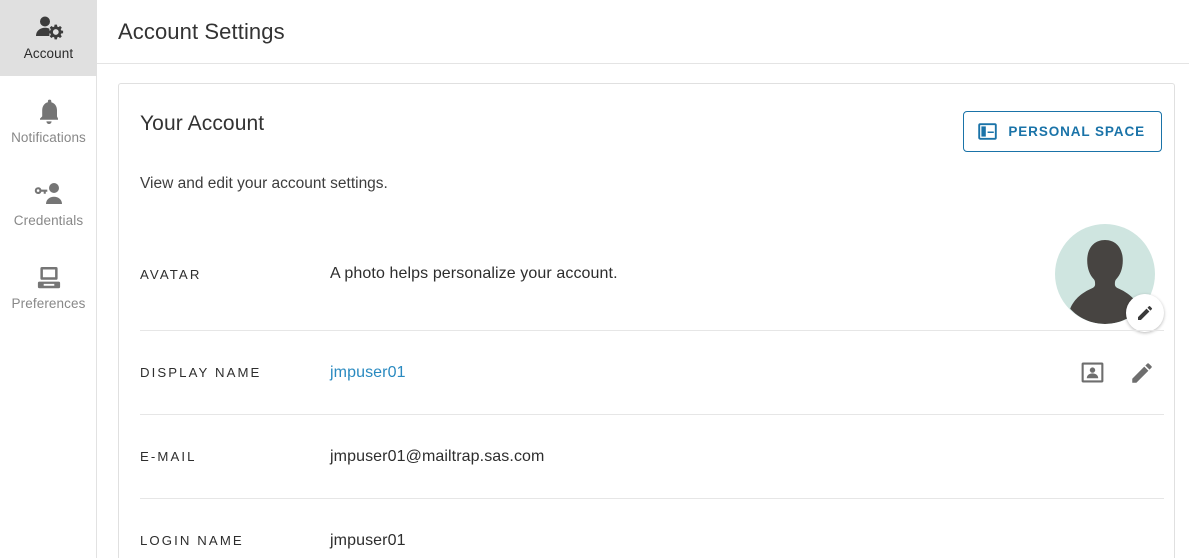  I want to click on field-row-email: E-MAIL jmpuser01@mailtrap.sas.com, so click(652, 456).